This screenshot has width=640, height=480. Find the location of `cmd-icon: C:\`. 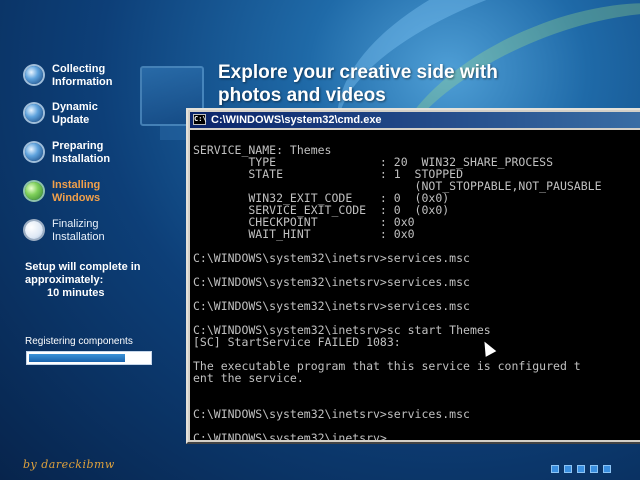

cmd-icon: C:\ is located at coordinates (200, 119).